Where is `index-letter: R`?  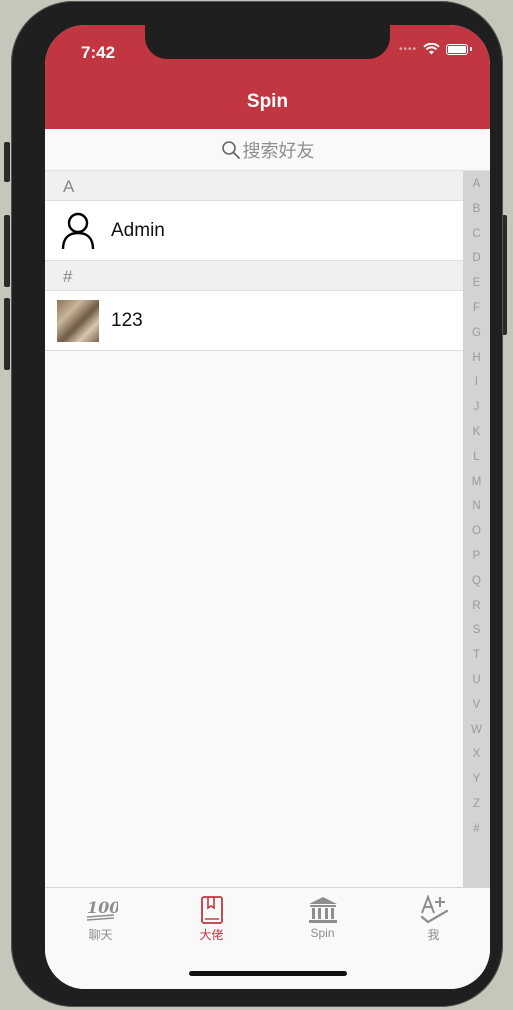 index-letter: R is located at coordinates (476, 611).